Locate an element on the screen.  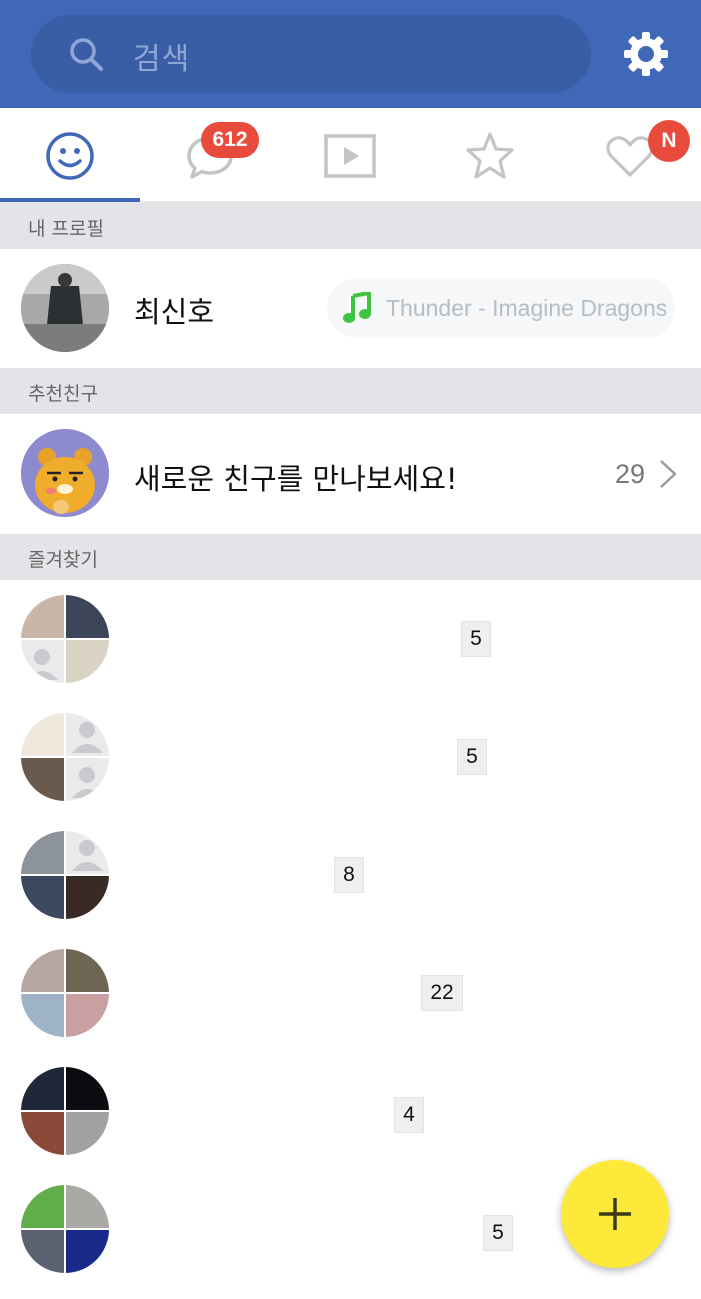
main-tab-bar is located at coordinates (350, 155).